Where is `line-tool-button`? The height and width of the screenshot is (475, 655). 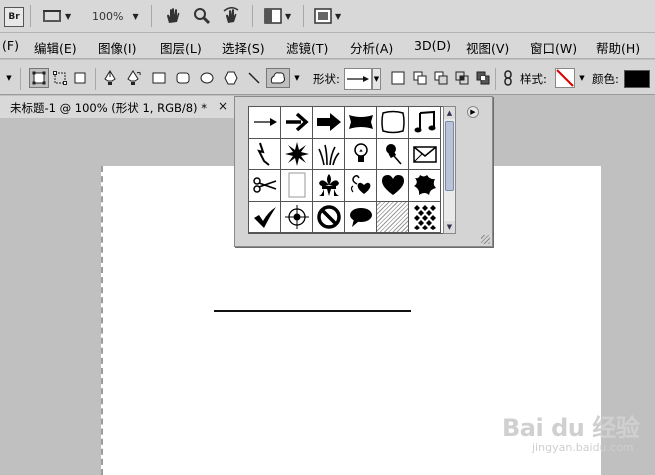
line-tool-button is located at coordinates (254, 78).